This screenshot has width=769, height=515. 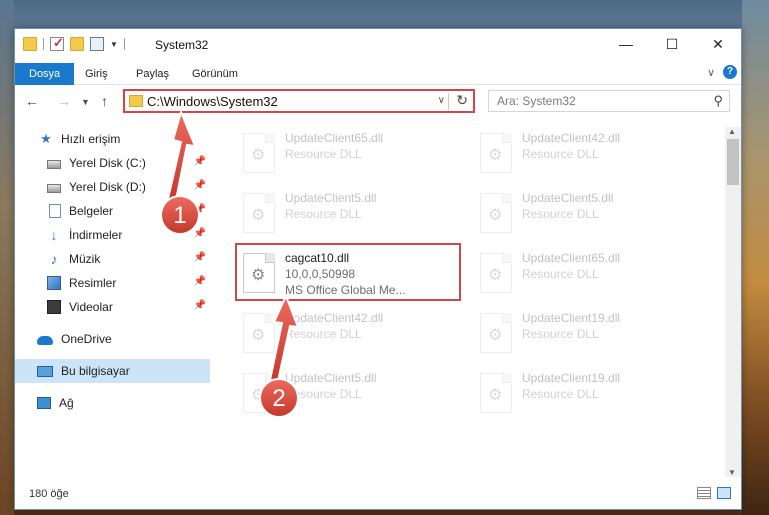 I want to click on sidebar-item-label: Bu bilgisayar, so click(x=95, y=371).